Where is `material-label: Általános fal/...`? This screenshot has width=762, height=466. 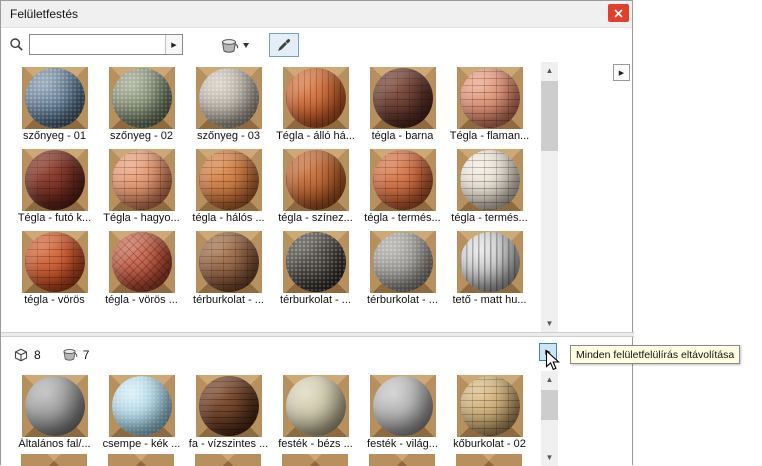 material-label: Általános fal/... is located at coordinates (54, 444).